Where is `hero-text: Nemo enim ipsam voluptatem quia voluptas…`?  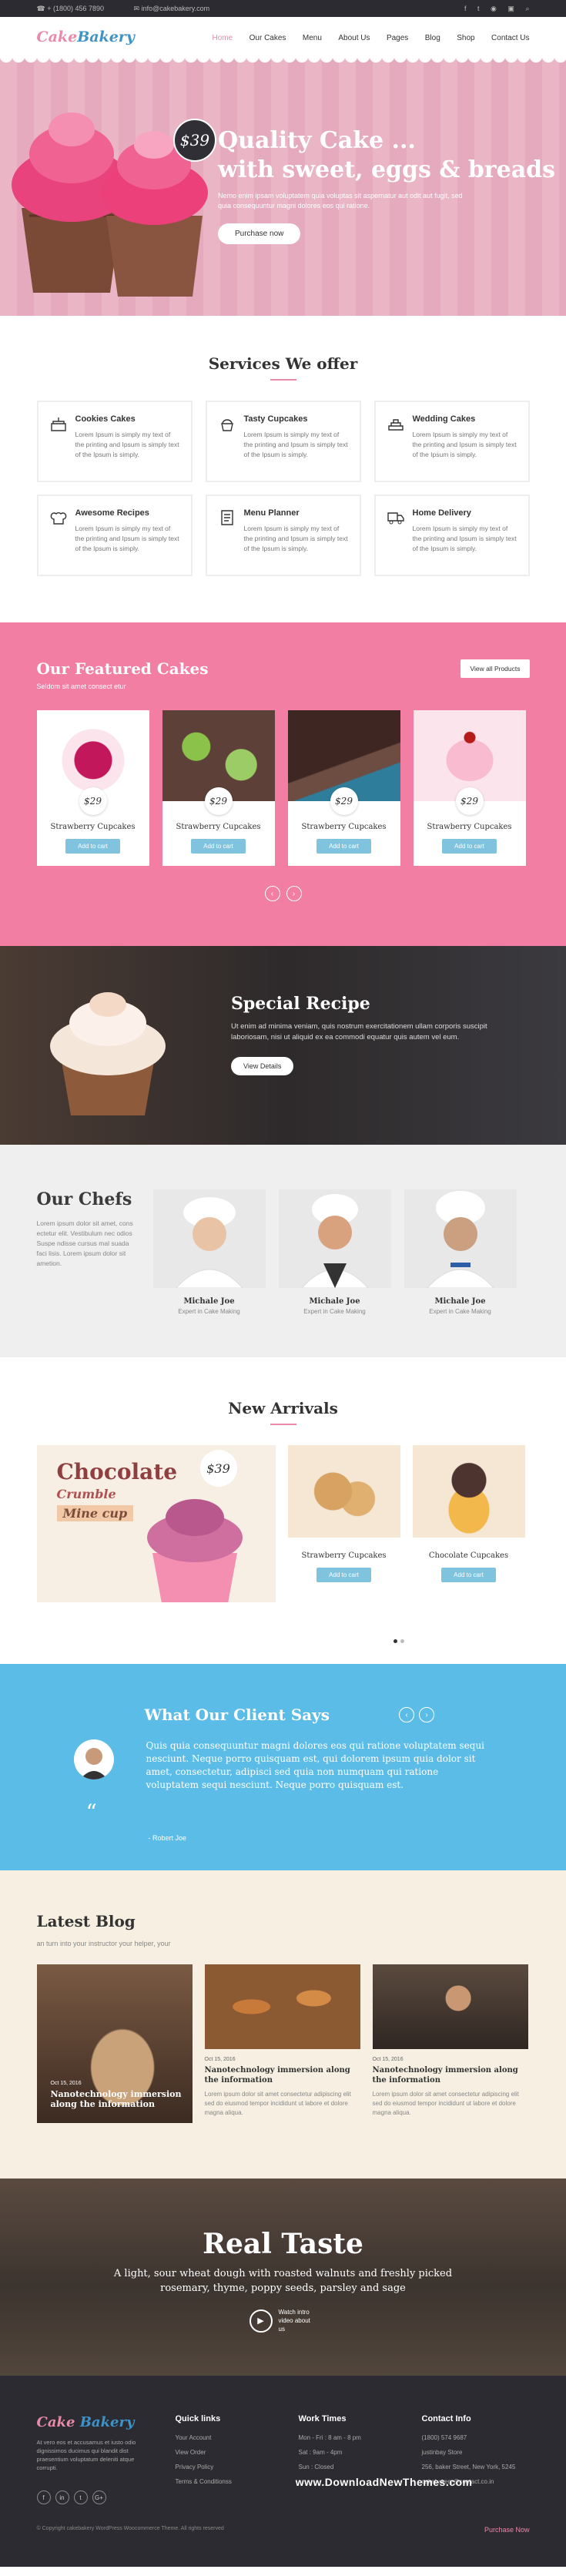 hero-text: Nemo enim ipsam voluptatem quia voluptas… is located at coordinates (340, 201).